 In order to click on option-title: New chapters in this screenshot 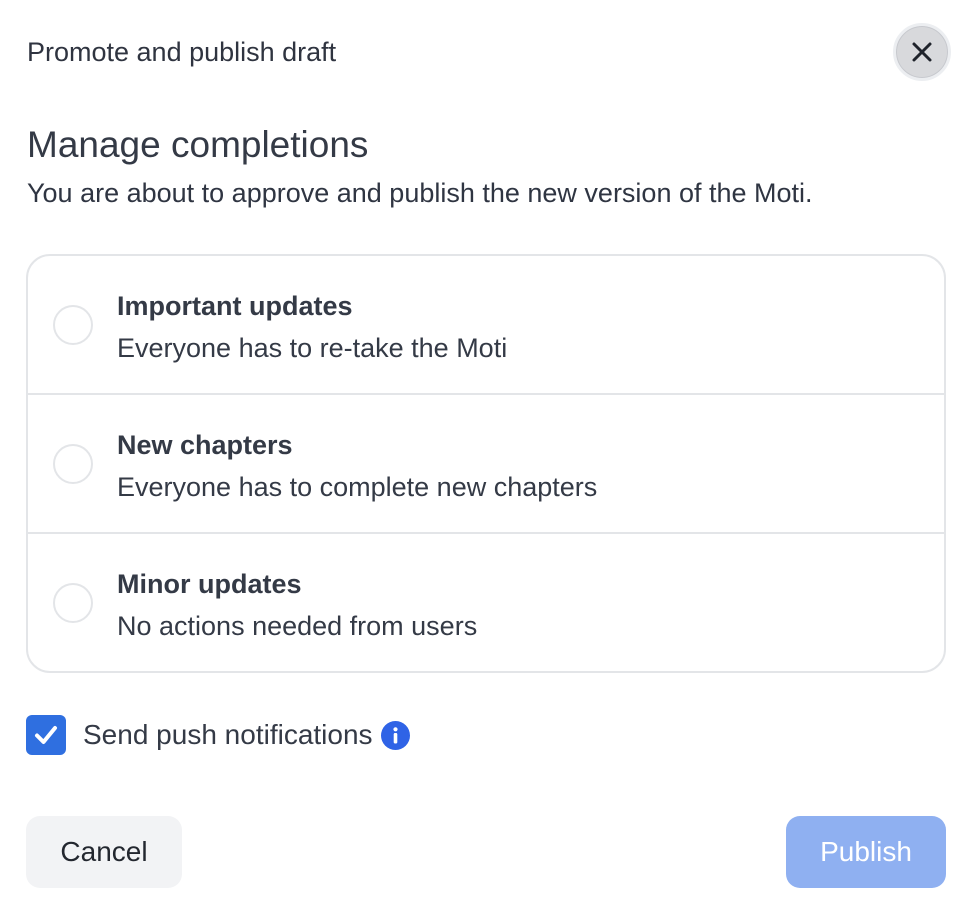, I will do `click(205, 445)`.